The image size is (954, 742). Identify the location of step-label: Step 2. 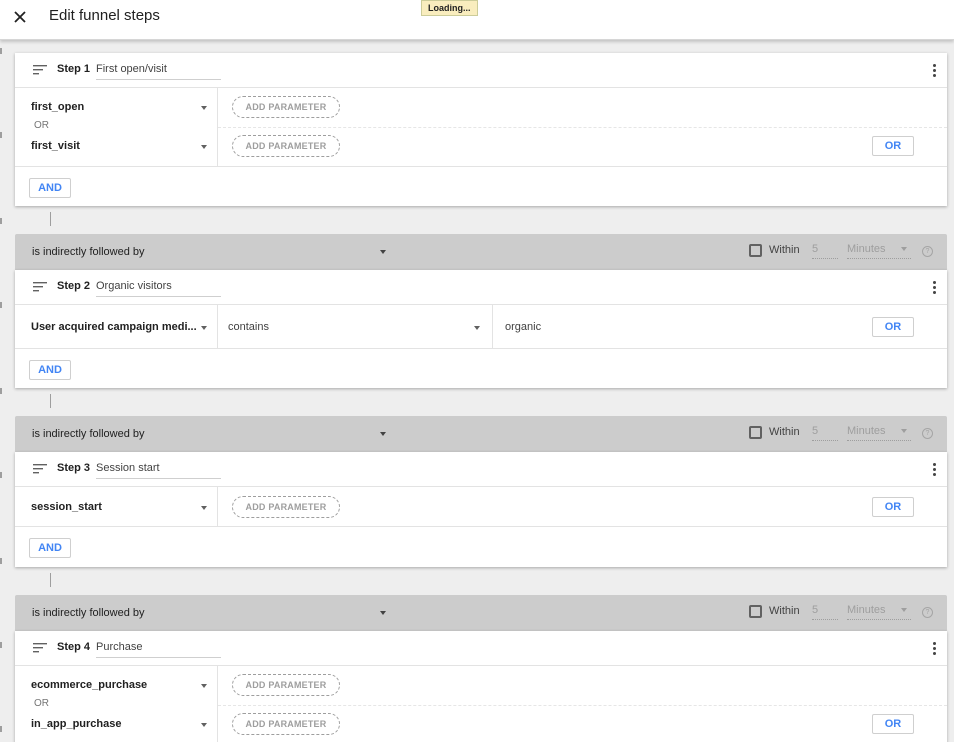
(74, 286).